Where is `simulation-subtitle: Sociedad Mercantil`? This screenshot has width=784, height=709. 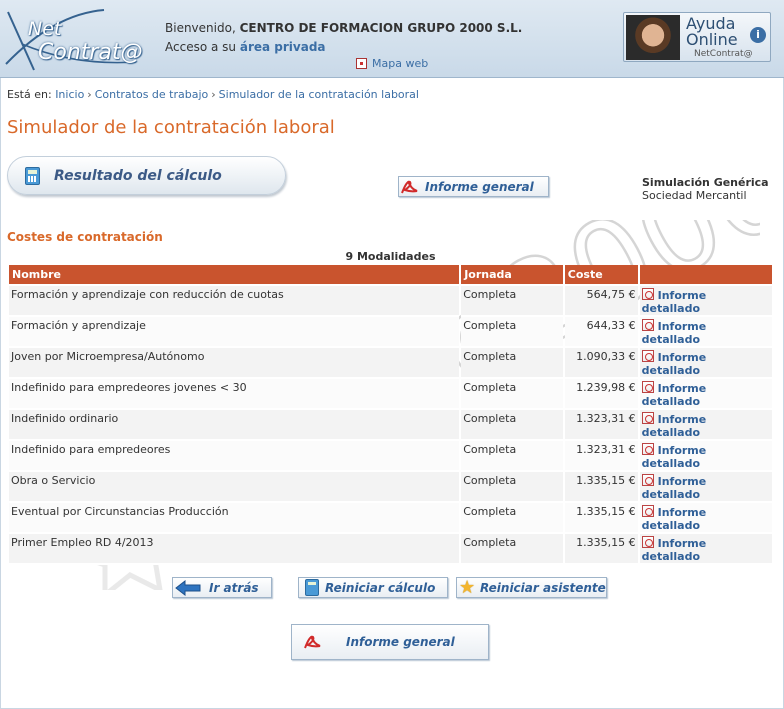 simulation-subtitle: Sociedad Mercantil is located at coordinates (694, 195).